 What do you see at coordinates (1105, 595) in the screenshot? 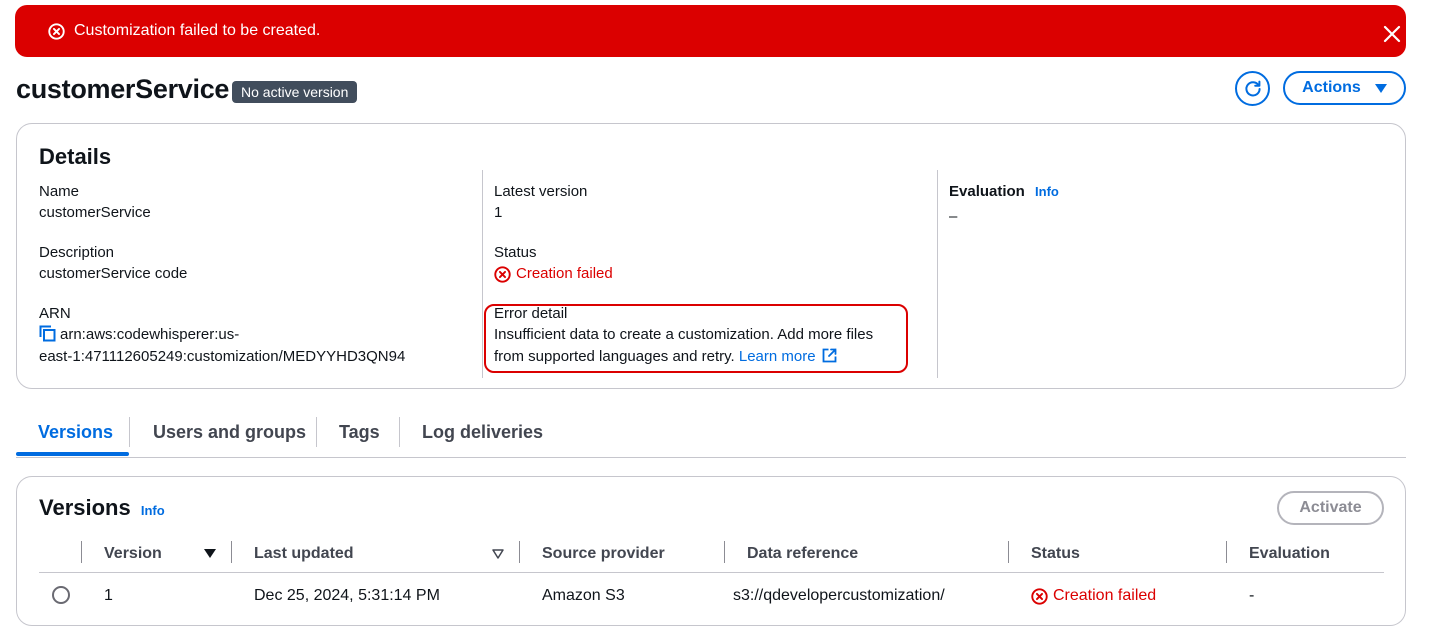
I see `cell-status-text: Creation failed` at bounding box center [1105, 595].